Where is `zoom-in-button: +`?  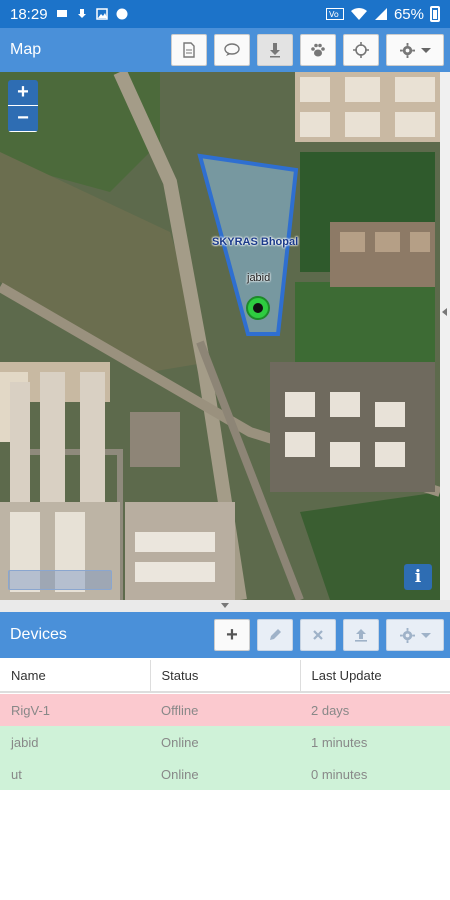 zoom-in-button: + is located at coordinates (23, 93).